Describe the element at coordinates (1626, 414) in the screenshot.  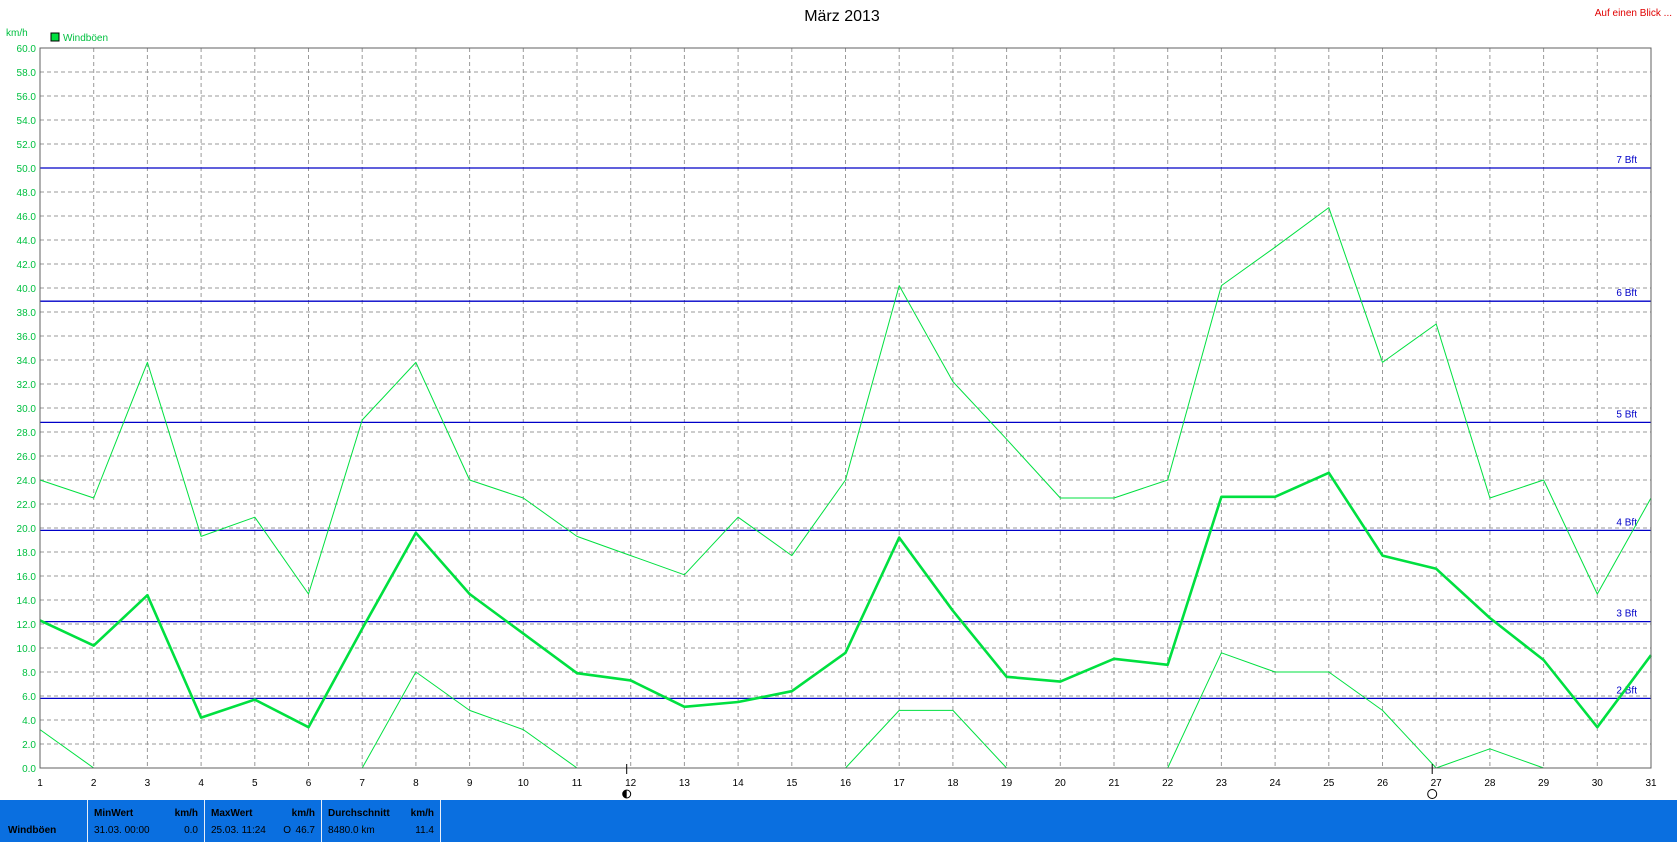
I see `bft-label: 5 Bft` at that location.